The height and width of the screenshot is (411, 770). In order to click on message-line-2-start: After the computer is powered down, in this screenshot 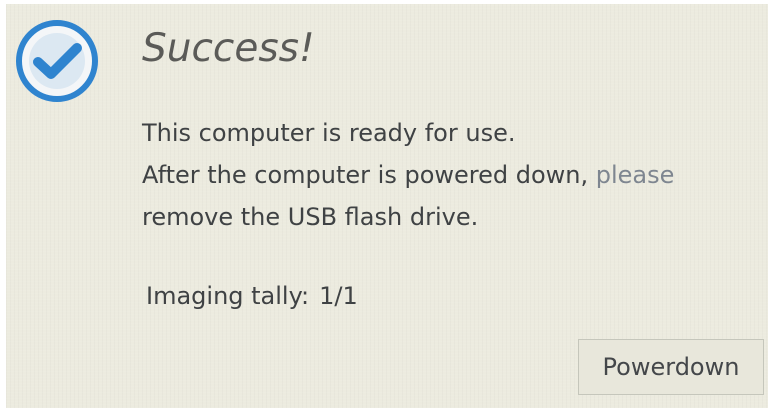, I will do `click(365, 175)`.